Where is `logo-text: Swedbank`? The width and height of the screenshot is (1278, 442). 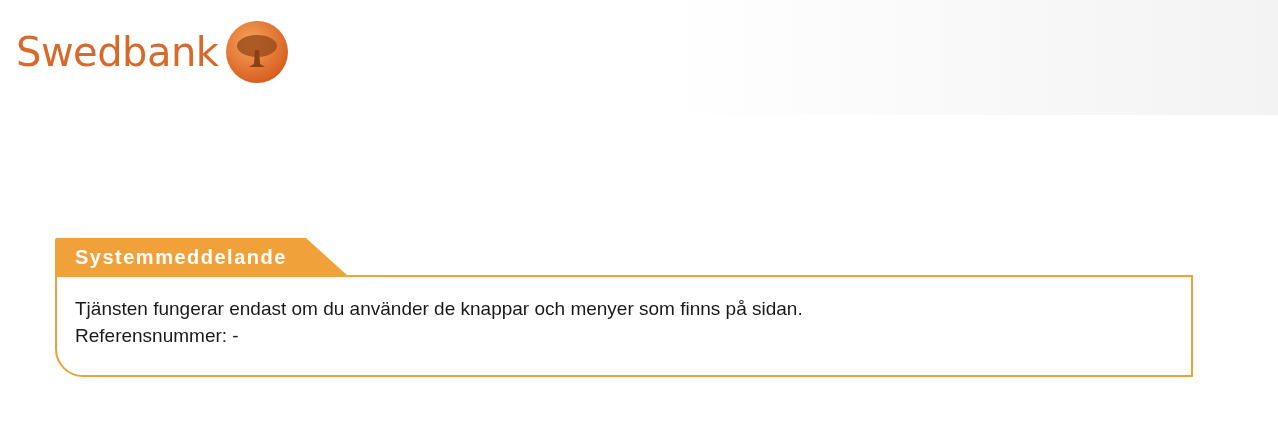 logo-text: Swedbank is located at coordinates (117, 52).